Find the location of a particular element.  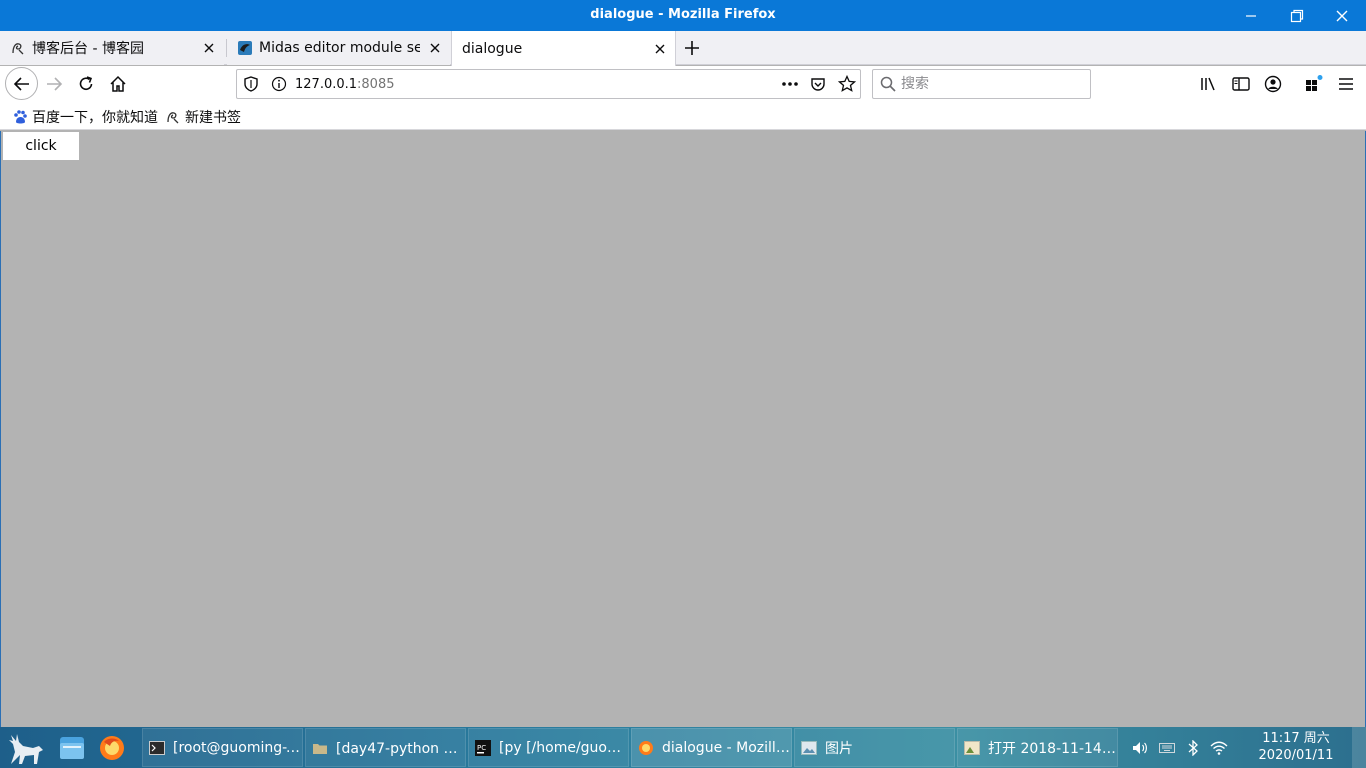

image-icon is located at coordinates (809, 748).